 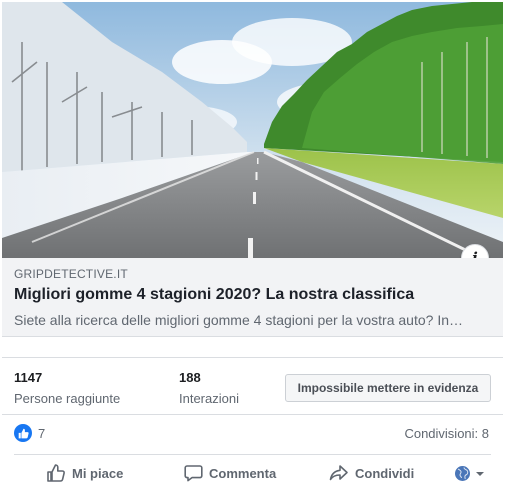 I want to click on share-button: Condividi, so click(x=371, y=473).